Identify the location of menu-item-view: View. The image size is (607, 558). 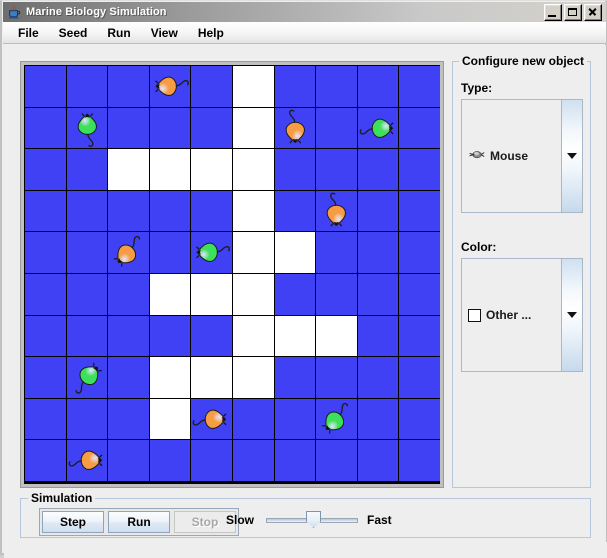
(164, 33).